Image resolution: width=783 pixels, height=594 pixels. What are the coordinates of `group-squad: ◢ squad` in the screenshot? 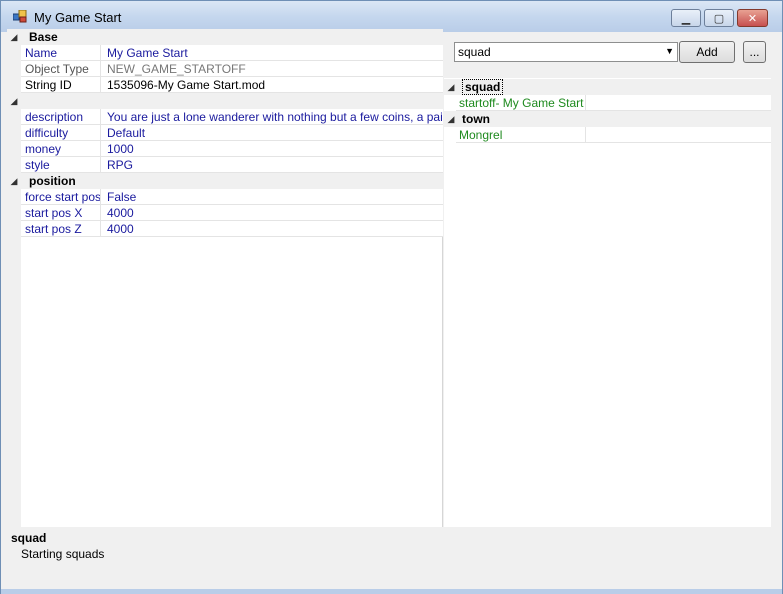 It's located at (607, 87).